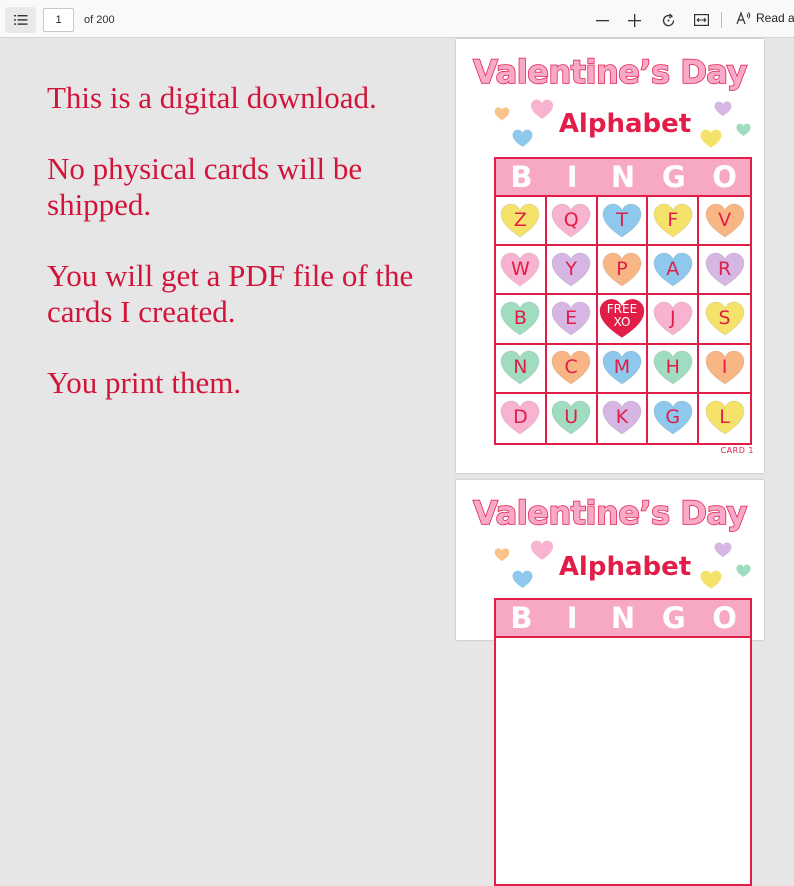 Image resolution: width=794 pixels, height=886 pixels. Describe the element at coordinates (144, 382) in the screenshot. I see `notice-line: You print them.` at that location.